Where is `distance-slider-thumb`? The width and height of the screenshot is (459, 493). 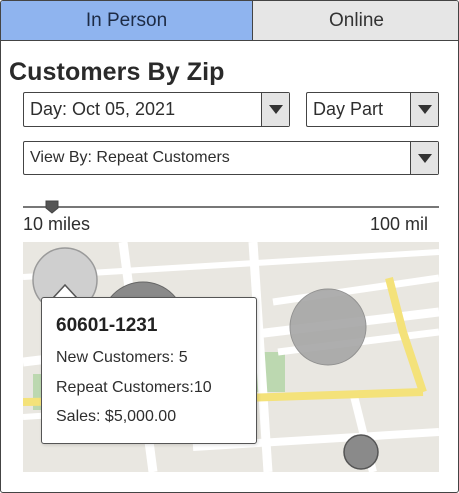 distance-slider-thumb is located at coordinates (52, 207).